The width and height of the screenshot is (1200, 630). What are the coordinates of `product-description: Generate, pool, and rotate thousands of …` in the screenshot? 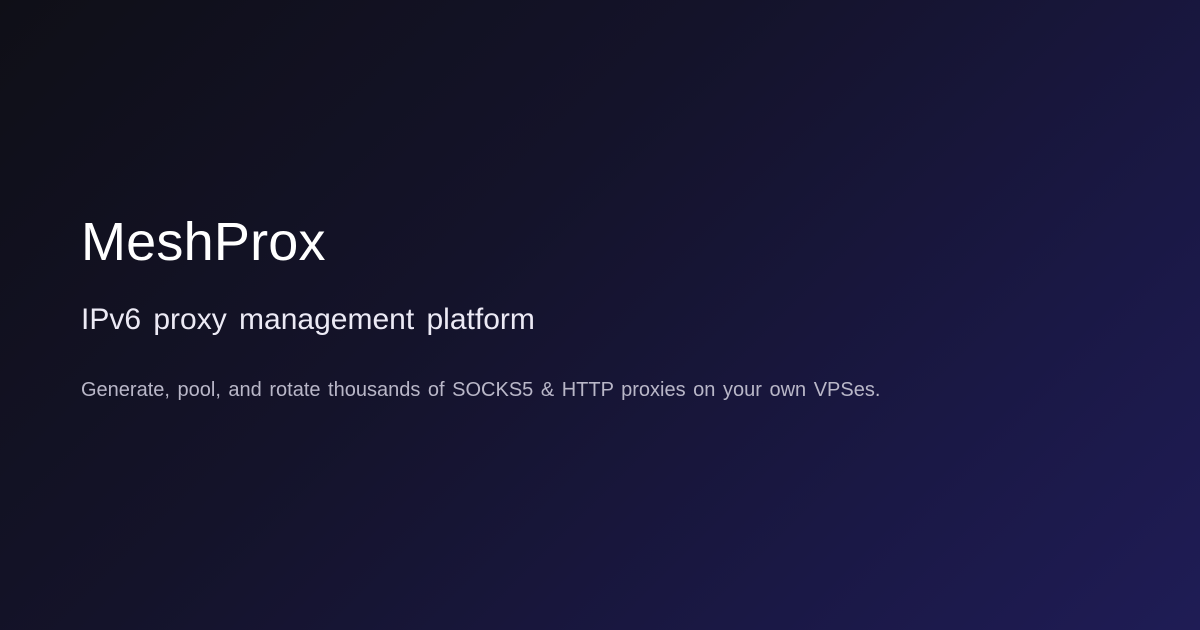 It's located at (481, 390).